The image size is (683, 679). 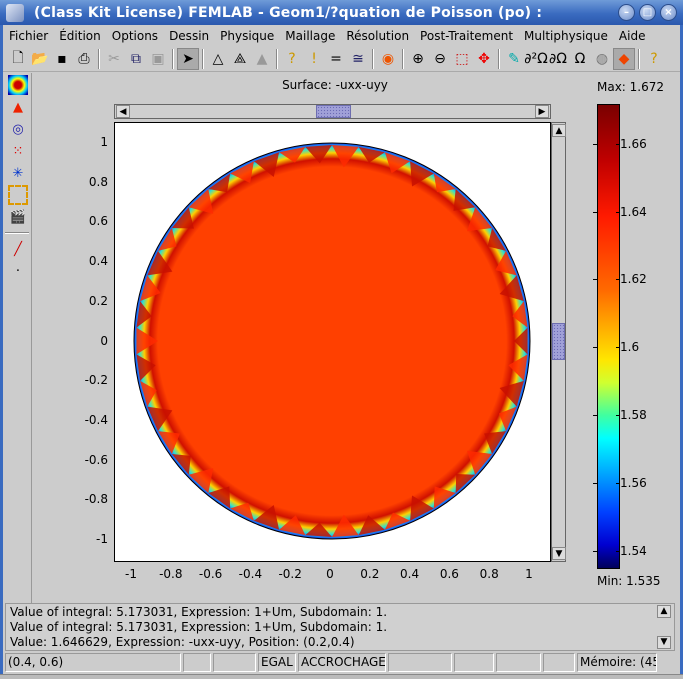 What do you see at coordinates (158, 59) in the screenshot?
I see `paste-icon: ▣` at bounding box center [158, 59].